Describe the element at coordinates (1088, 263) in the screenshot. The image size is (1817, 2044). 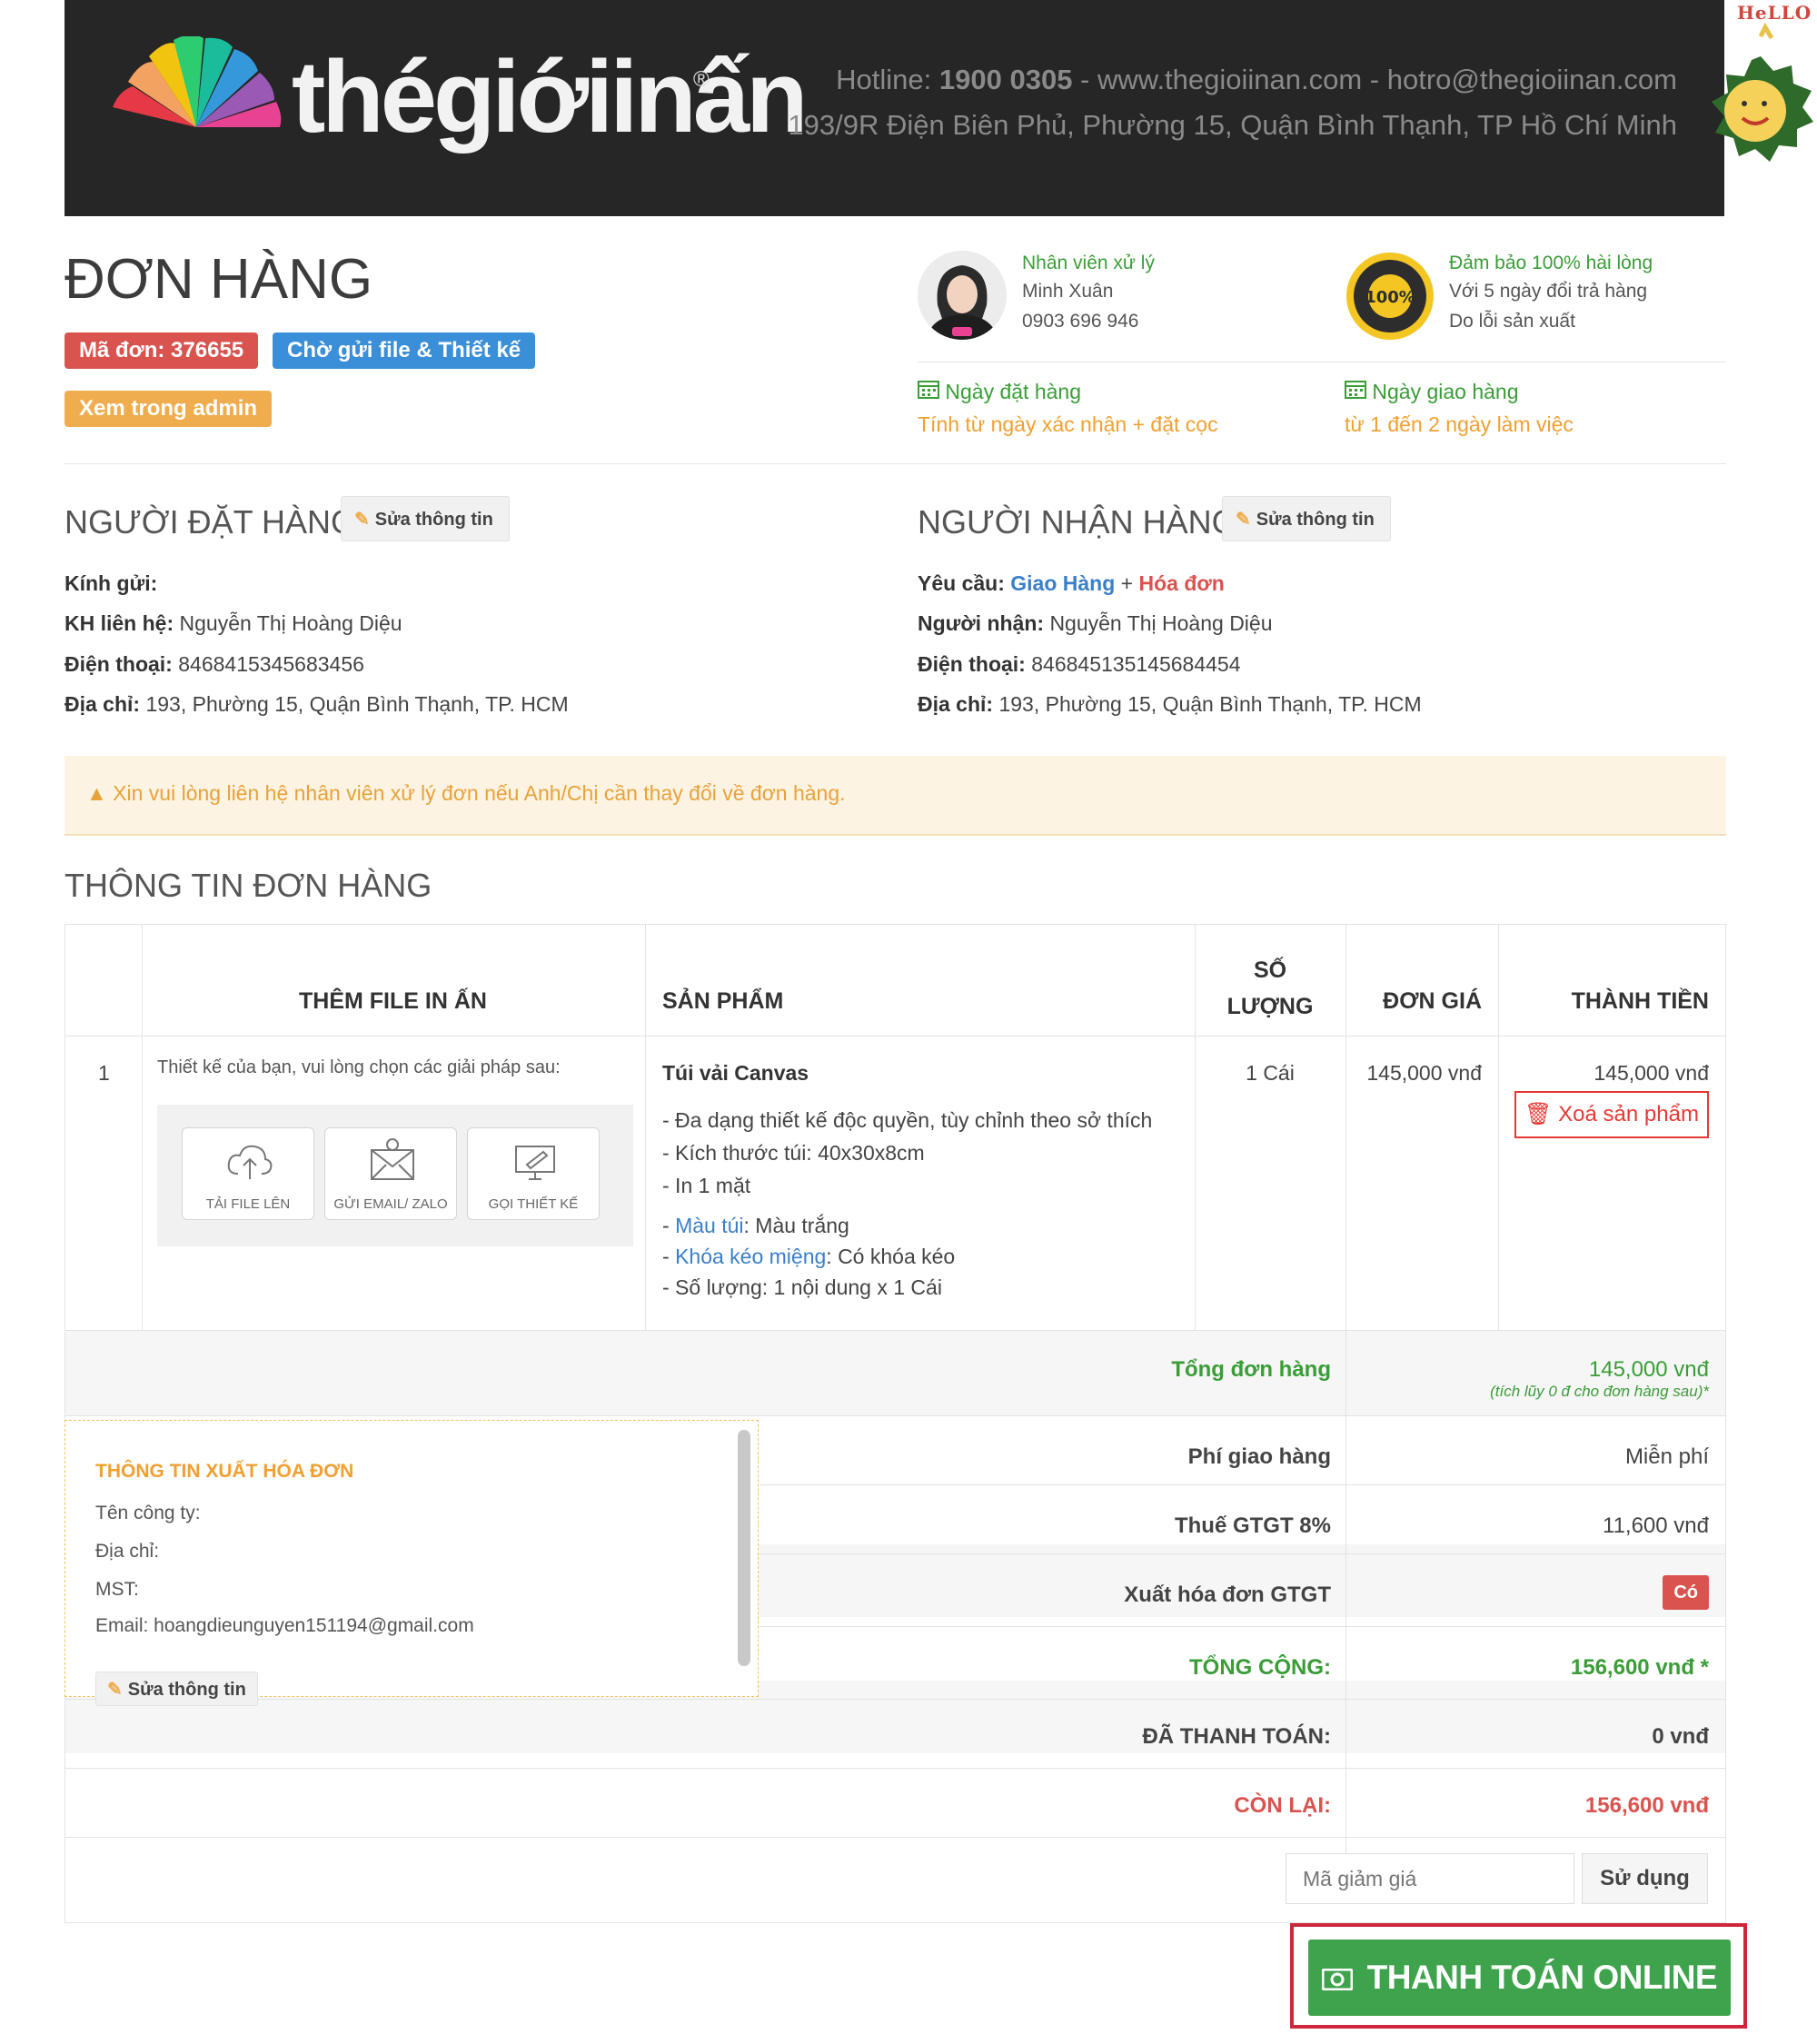
I see `staff-label: Nhân viên xử lý` at that location.